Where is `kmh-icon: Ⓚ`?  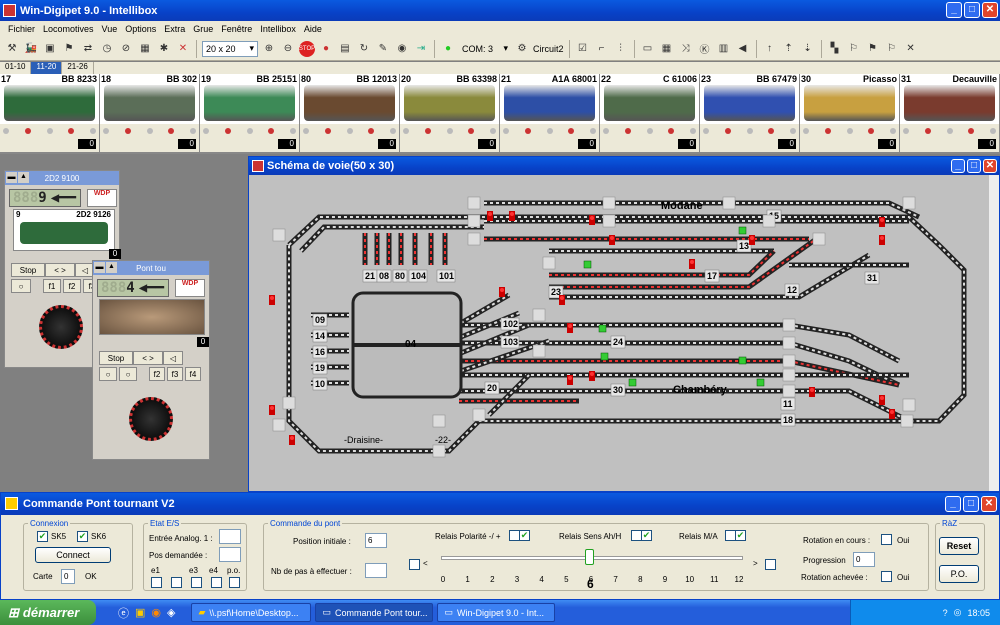 kmh-icon: Ⓚ is located at coordinates (705, 49).